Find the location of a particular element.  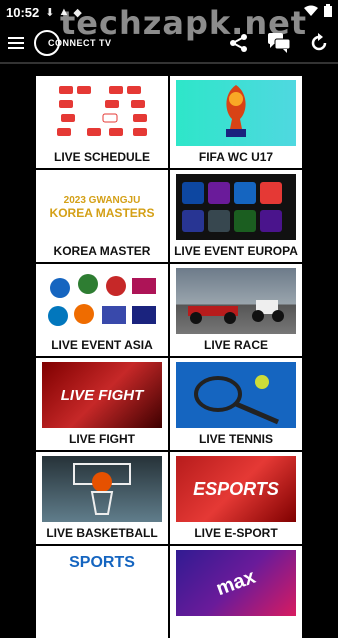

card-label: LIVE EVENT ASIA is located at coordinates (102, 345).